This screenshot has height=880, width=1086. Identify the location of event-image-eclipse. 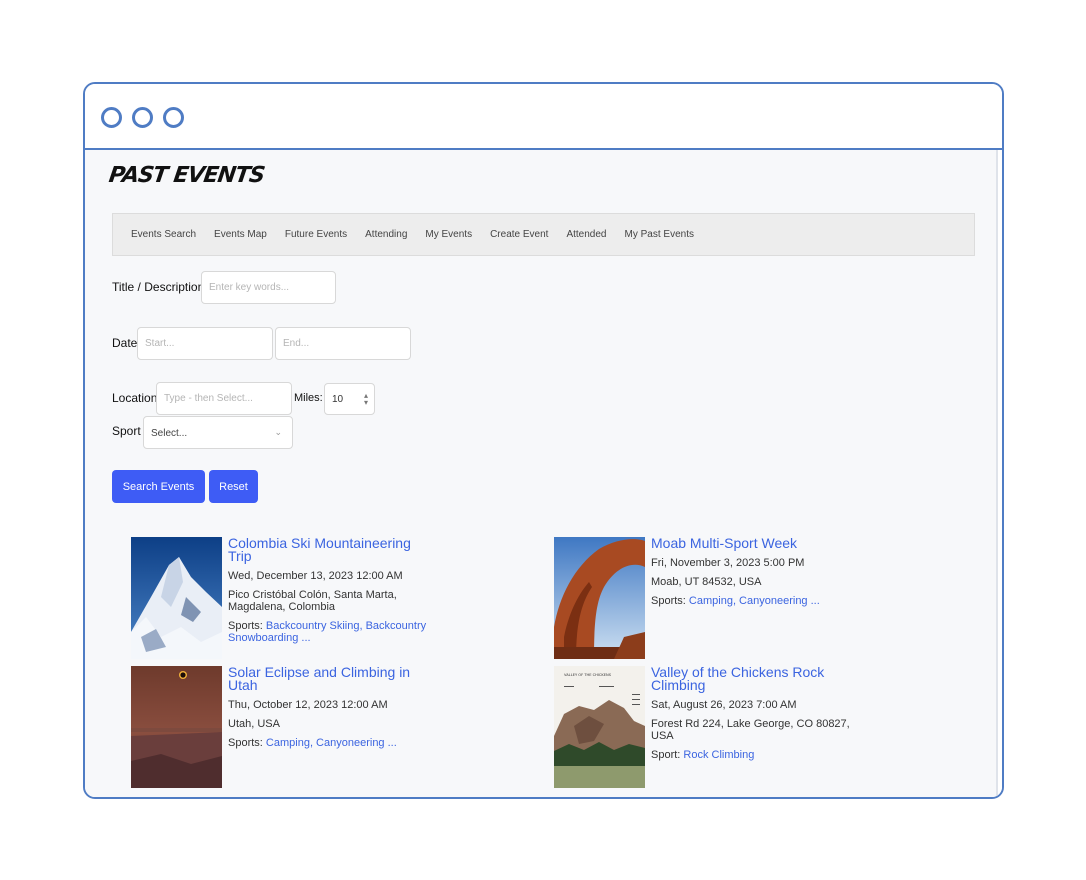
(176, 727).